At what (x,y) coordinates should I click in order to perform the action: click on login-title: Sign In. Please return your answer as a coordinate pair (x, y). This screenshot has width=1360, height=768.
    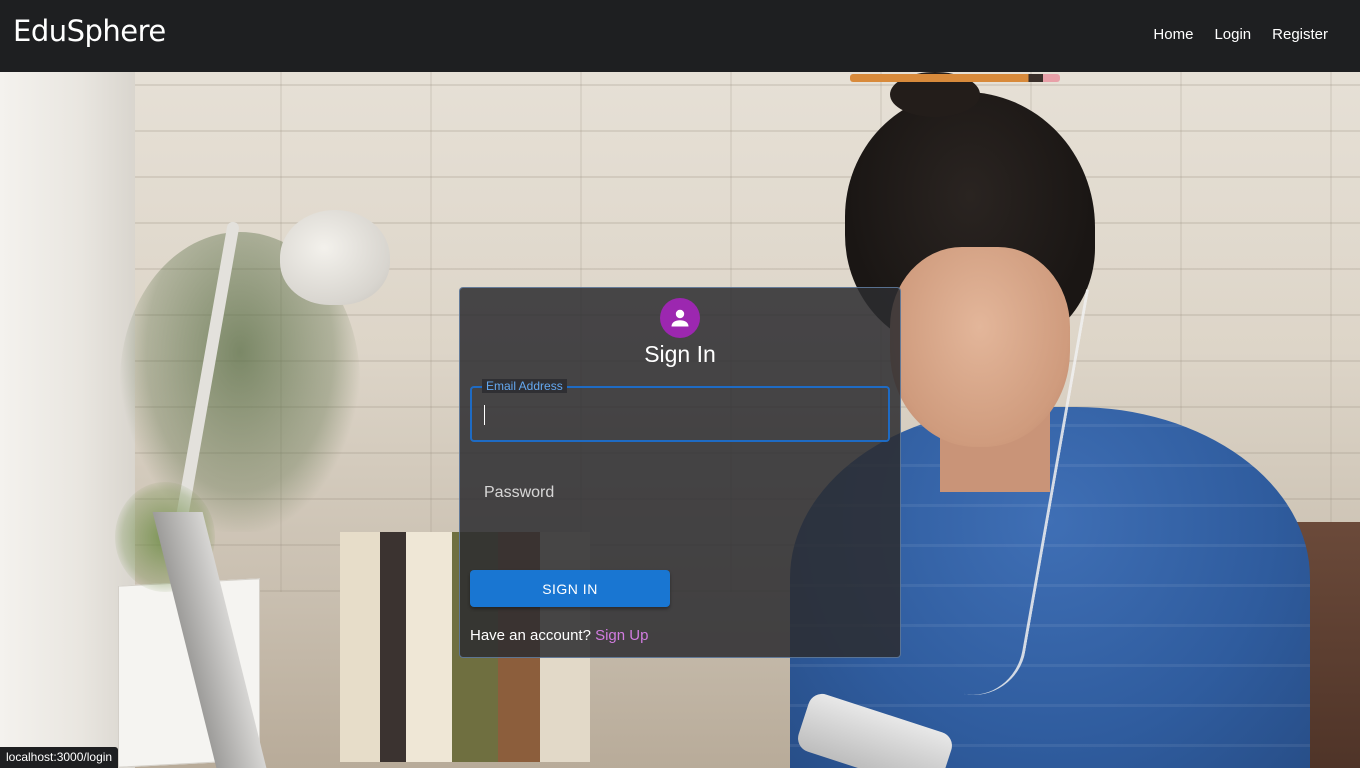
    Looking at the image, I should click on (680, 354).